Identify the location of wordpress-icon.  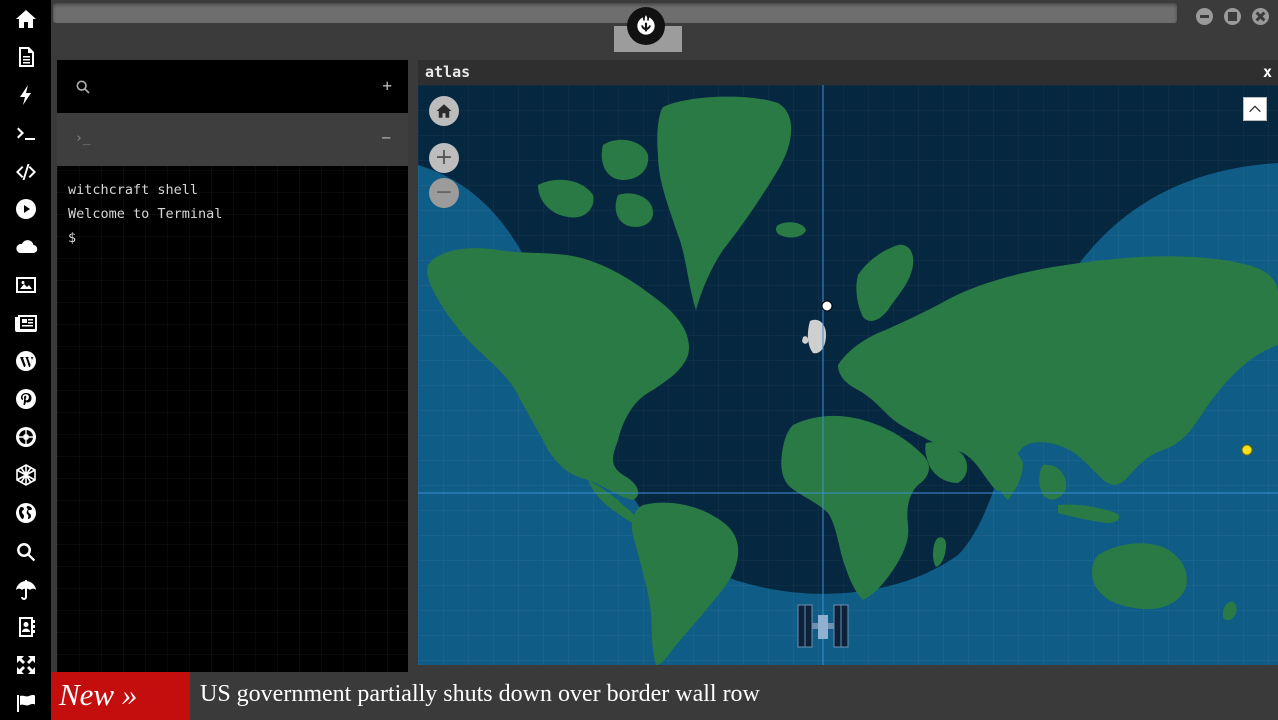
(26, 361).